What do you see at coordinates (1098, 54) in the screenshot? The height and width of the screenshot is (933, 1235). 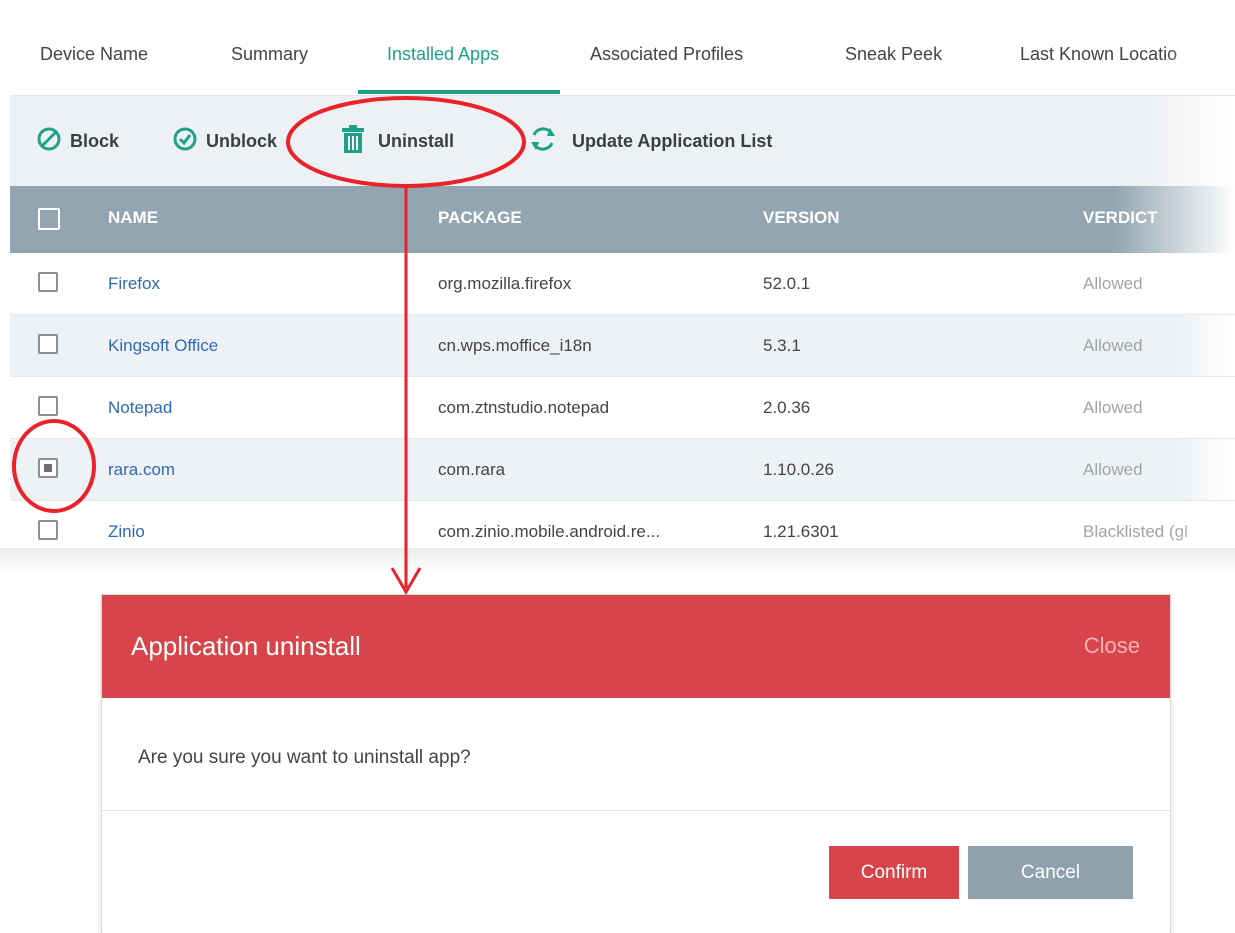 I see `tab-last-known-location: Last Known Locatio` at bounding box center [1098, 54].